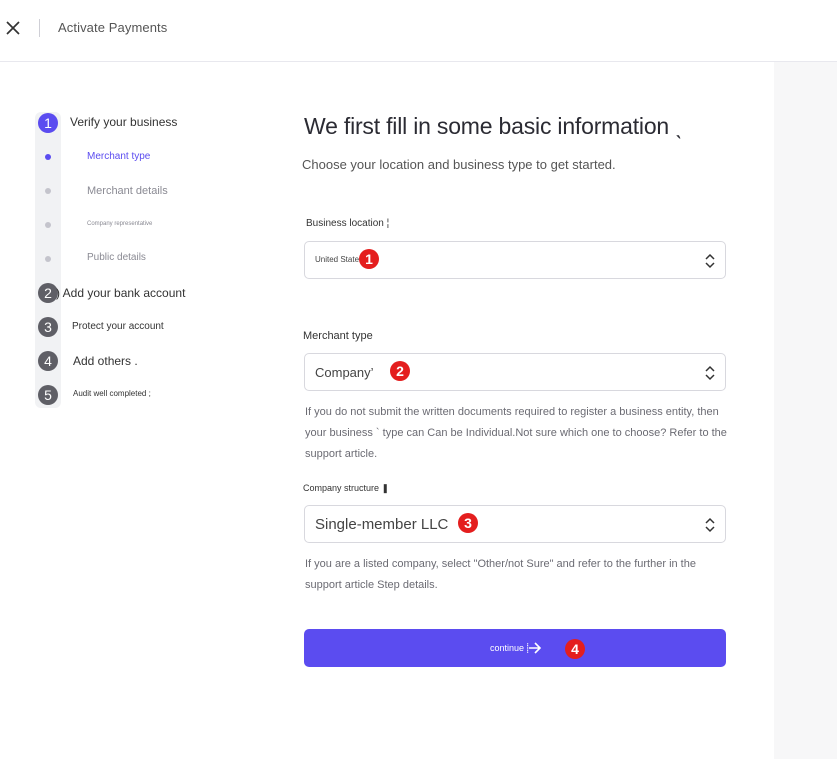  Describe the element at coordinates (105, 361) in the screenshot. I see `step-label-add-others: Add others .` at that location.